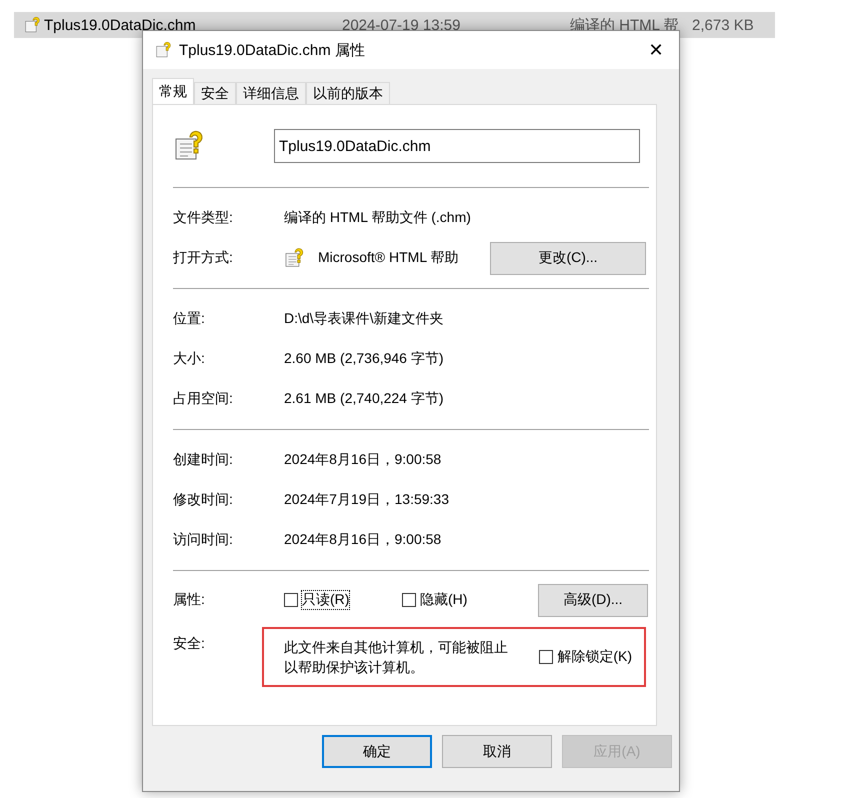 The image size is (867, 798). Describe the element at coordinates (203, 540) in the screenshot. I see `field-label: 访问时间:` at that location.